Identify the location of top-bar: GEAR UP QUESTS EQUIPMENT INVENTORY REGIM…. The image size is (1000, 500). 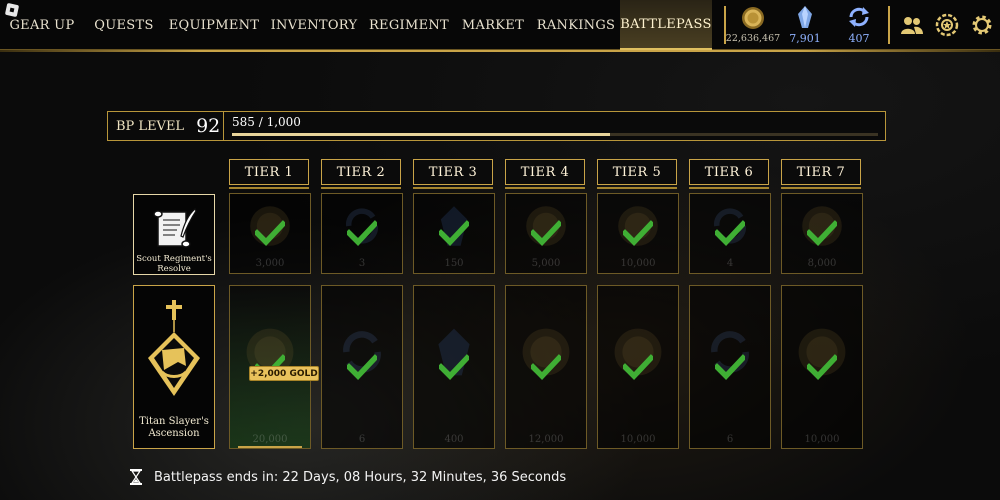
(500, 26).